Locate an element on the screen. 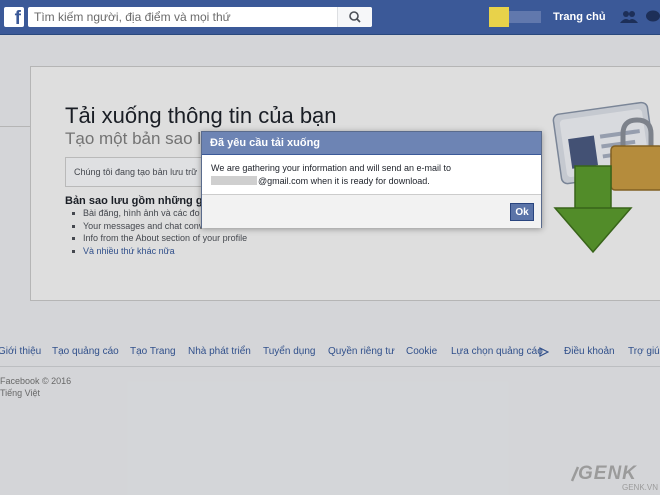 Image resolution: width=660 pixels, height=495 pixels. search-input is located at coordinates (183, 17).